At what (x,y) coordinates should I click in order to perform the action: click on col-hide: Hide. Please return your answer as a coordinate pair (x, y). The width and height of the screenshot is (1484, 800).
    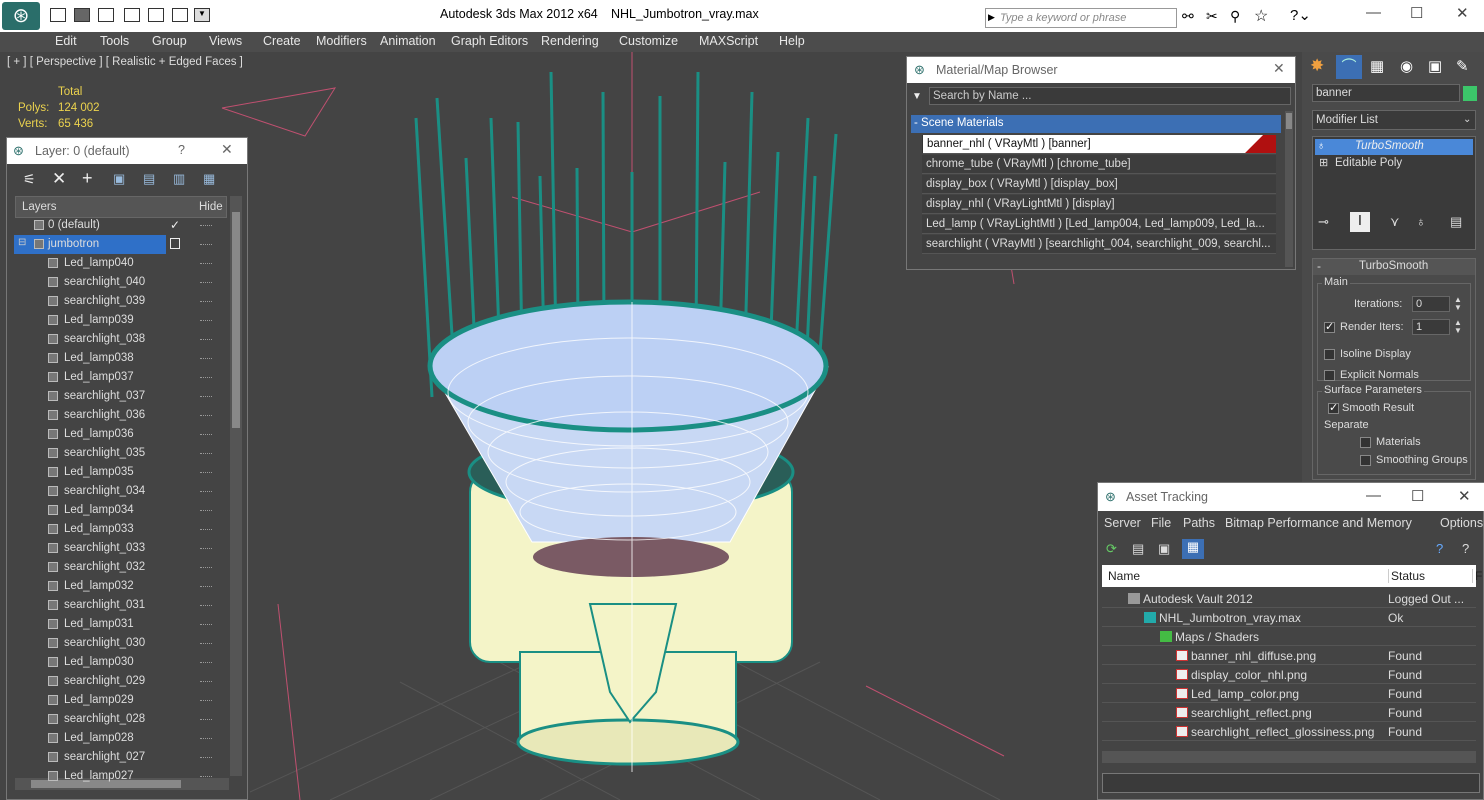
    Looking at the image, I should click on (211, 207).